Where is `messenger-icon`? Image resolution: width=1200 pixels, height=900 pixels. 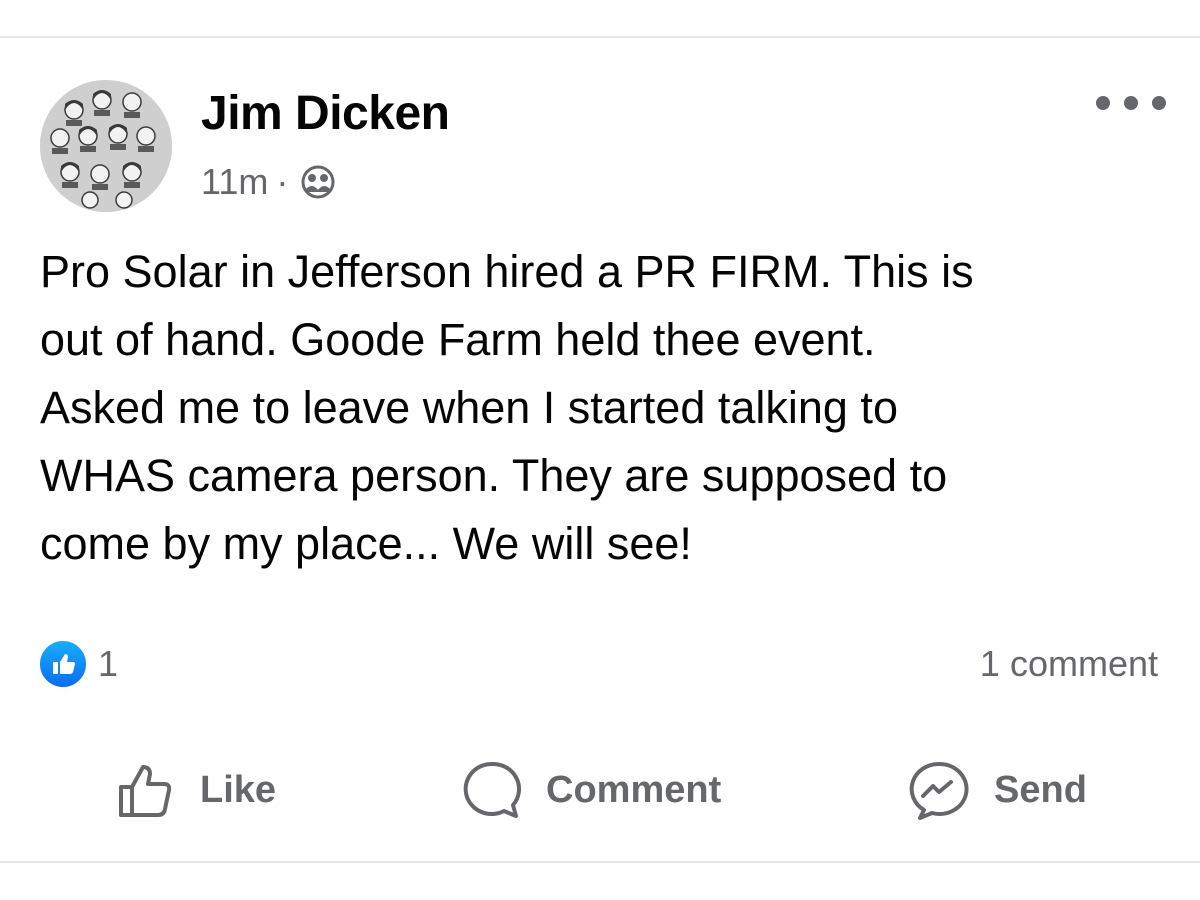 messenger-icon is located at coordinates (939, 790).